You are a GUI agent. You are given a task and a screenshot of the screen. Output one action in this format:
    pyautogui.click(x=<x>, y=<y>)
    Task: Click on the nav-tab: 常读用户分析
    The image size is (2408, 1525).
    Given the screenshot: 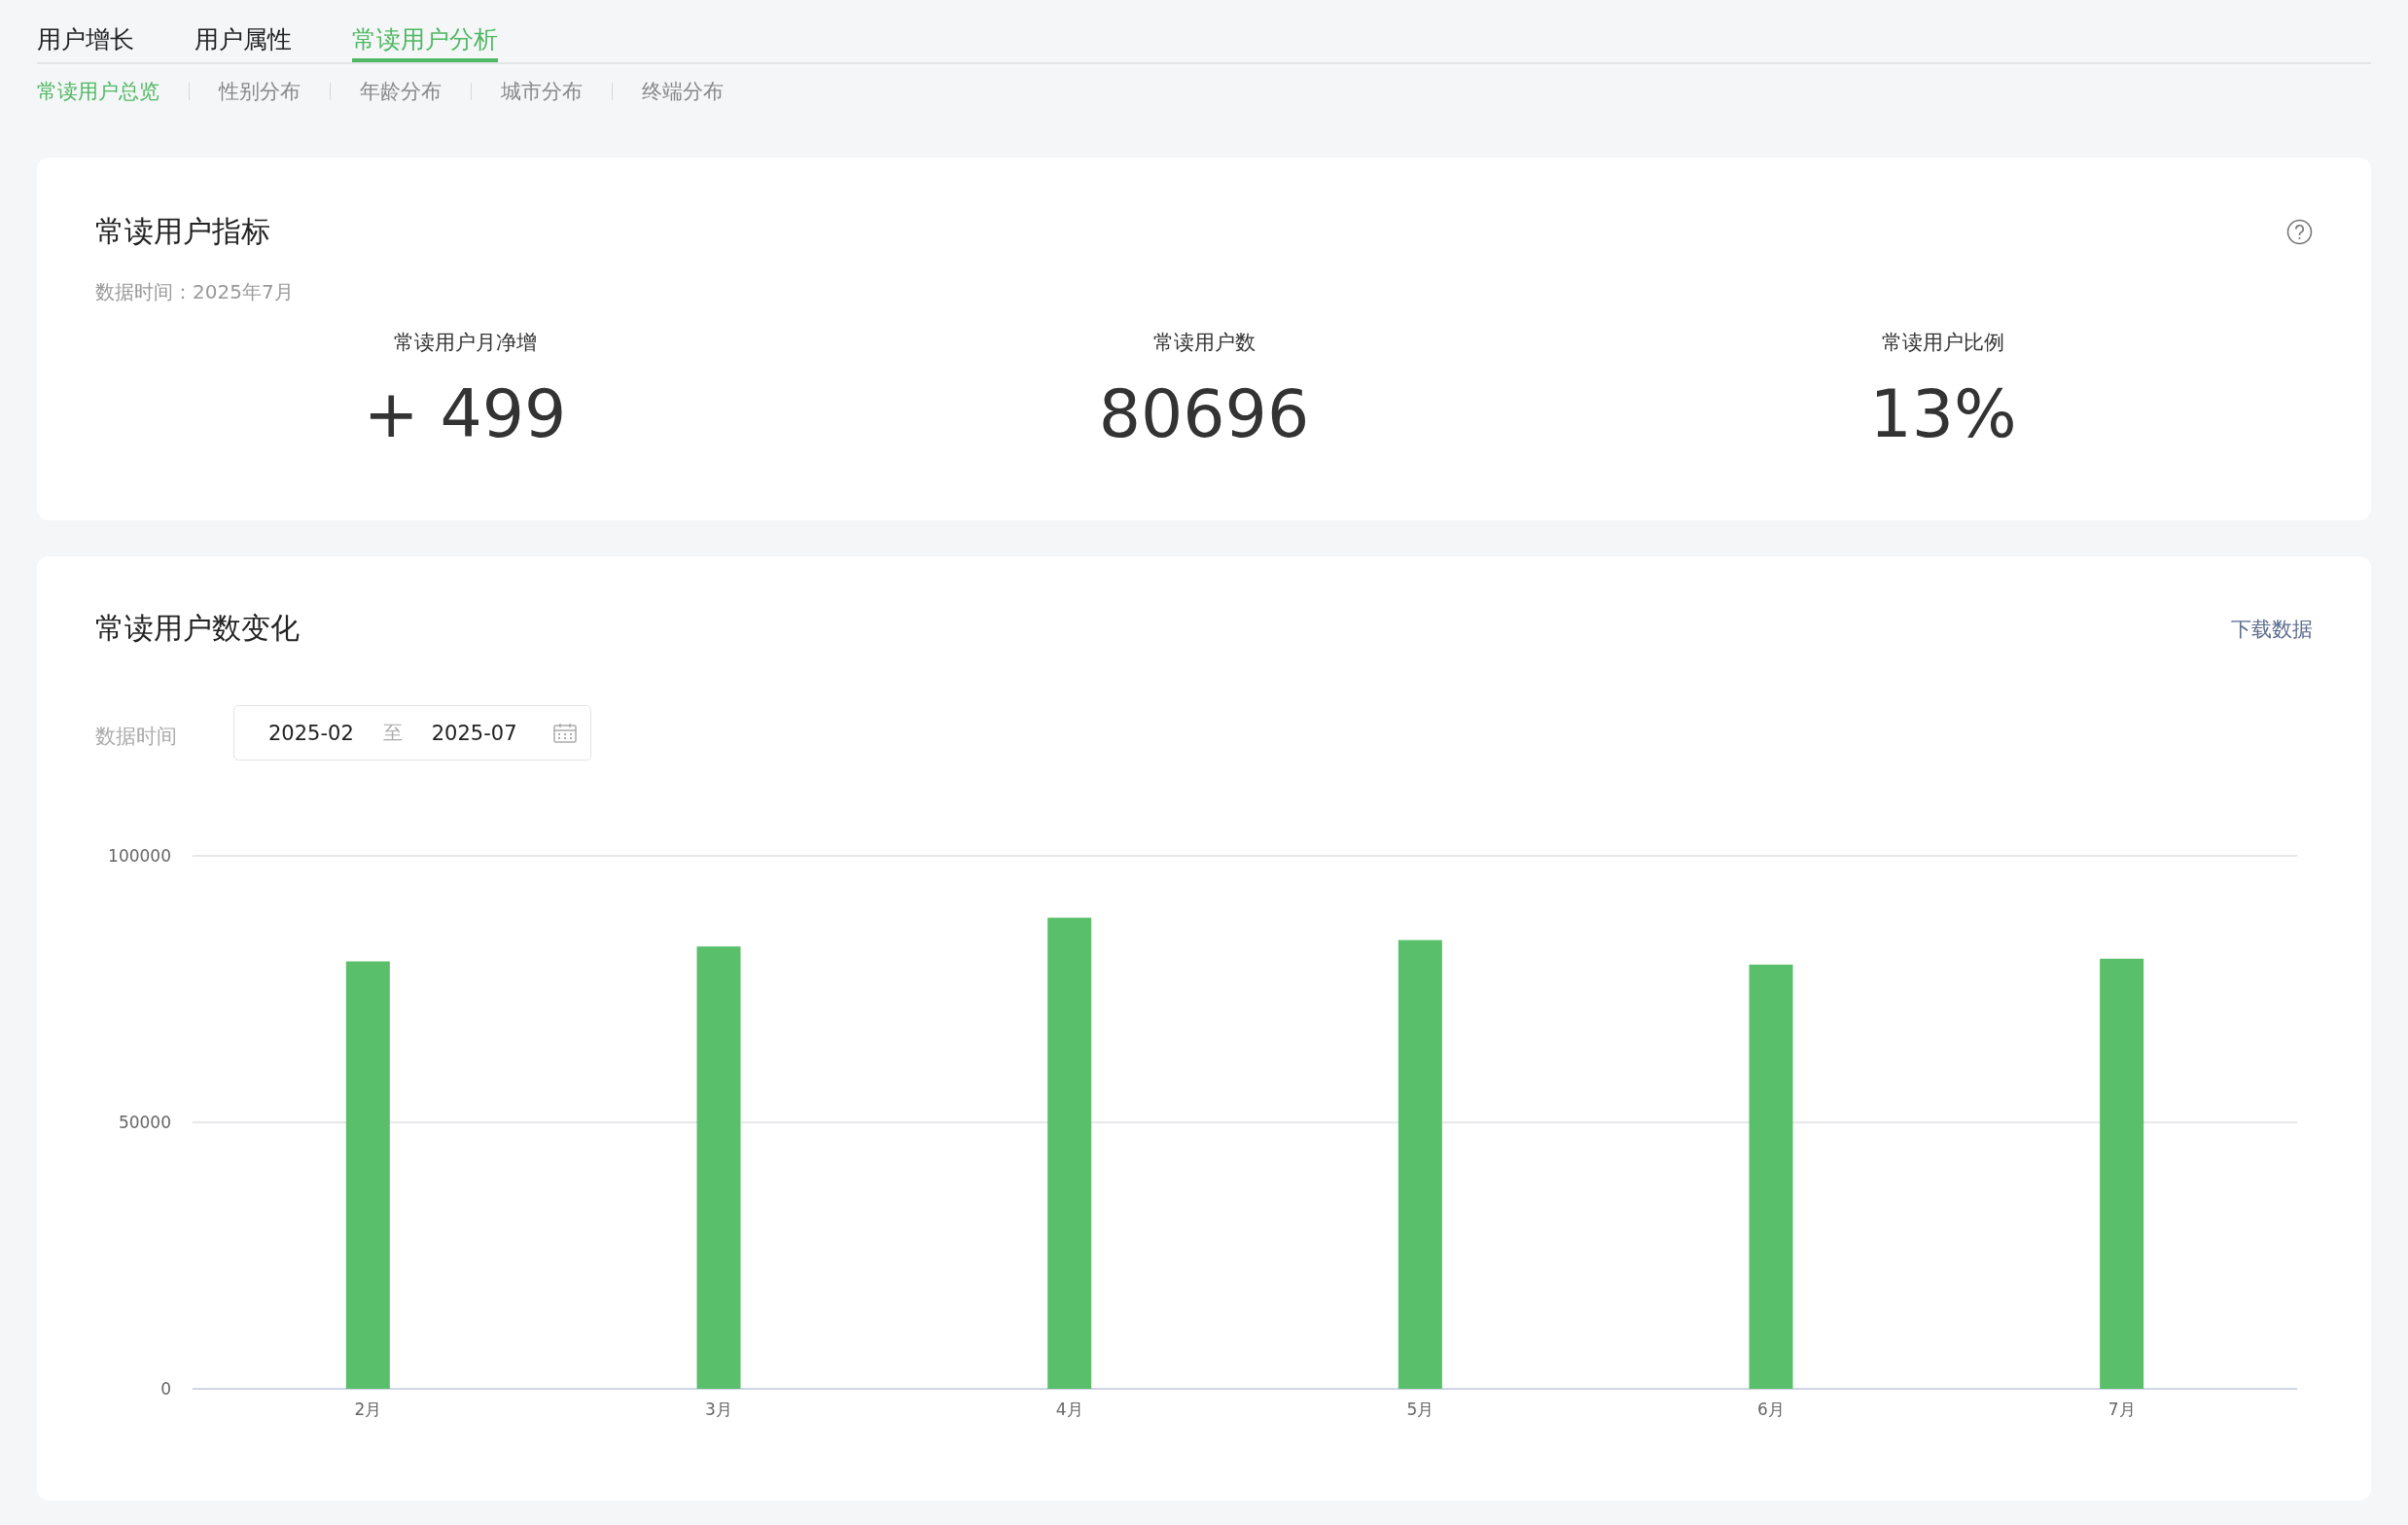 What is the action you would take?
    pyautogui.click(x=425, y=40)
    